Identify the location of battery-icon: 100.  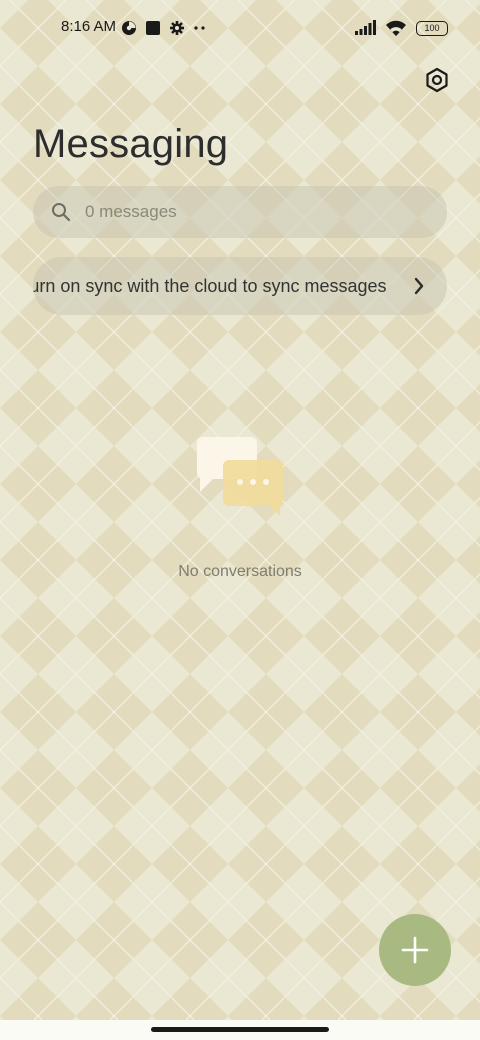
(432, 28).